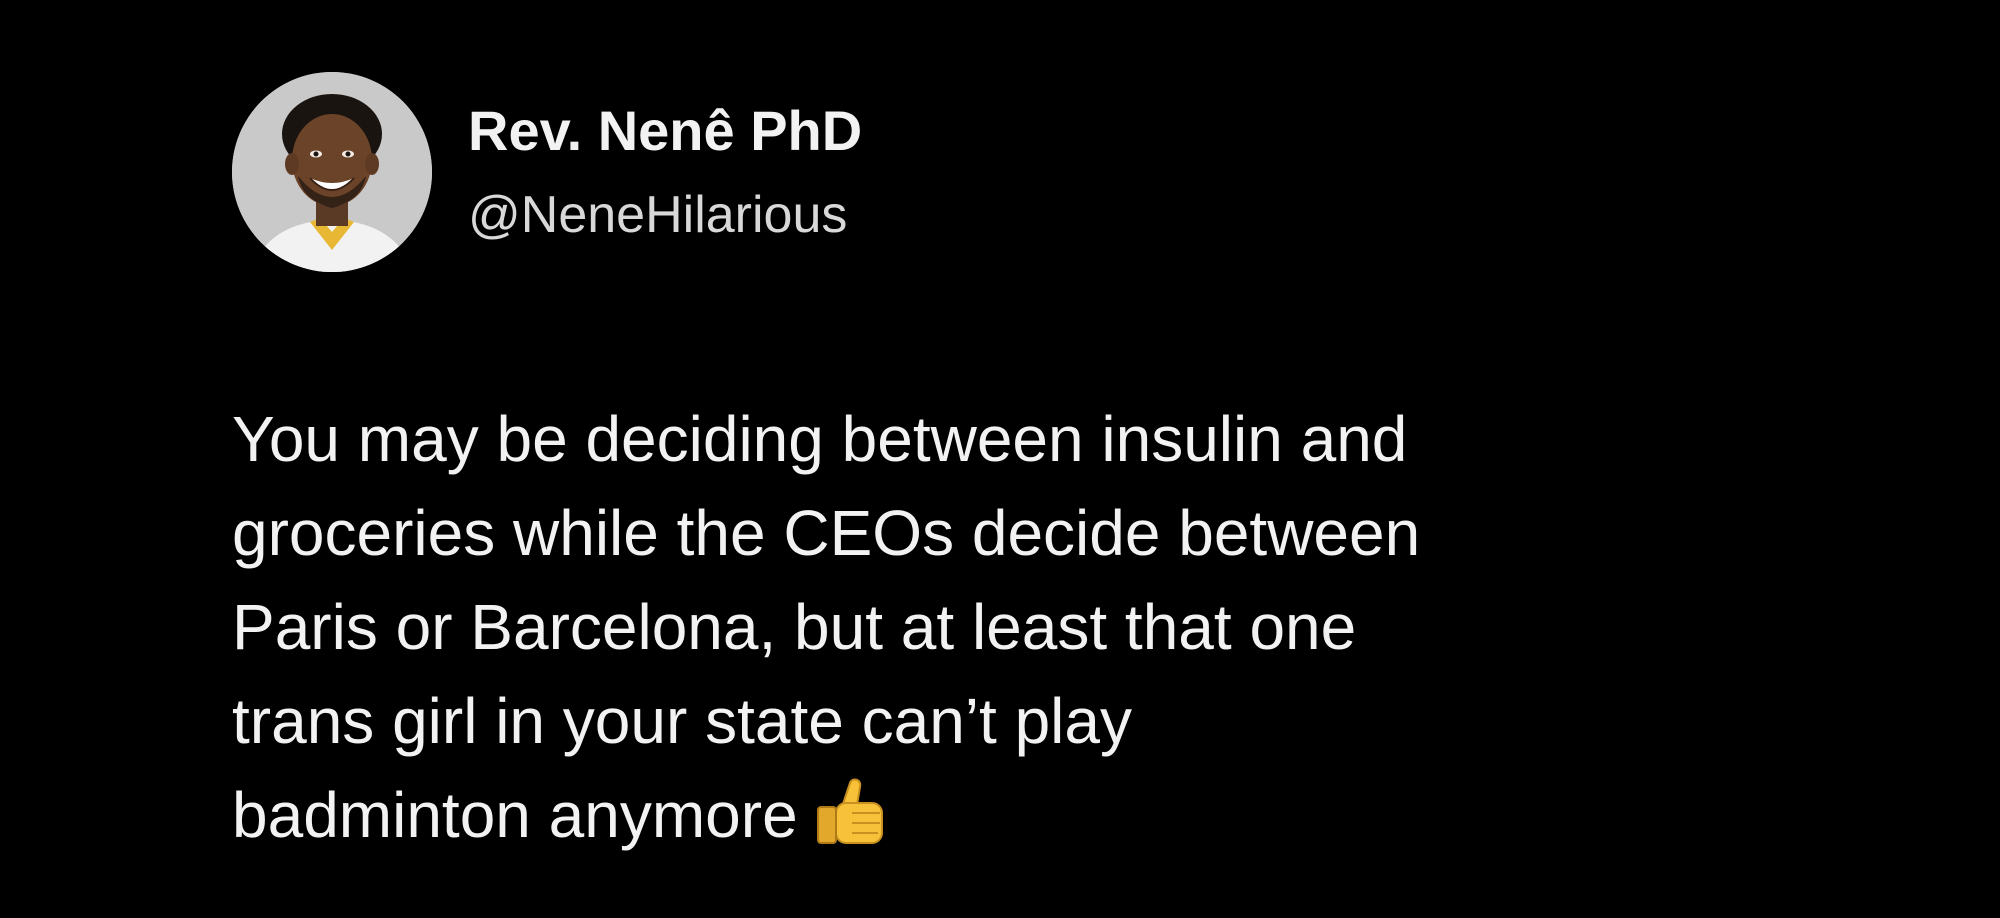 The image size is (2000, 918). What do you see at coordinates (665, 131) in the screenshot?
I see `author-display-name: Rev. Nenê PhD` at bounding box center [665, 131].